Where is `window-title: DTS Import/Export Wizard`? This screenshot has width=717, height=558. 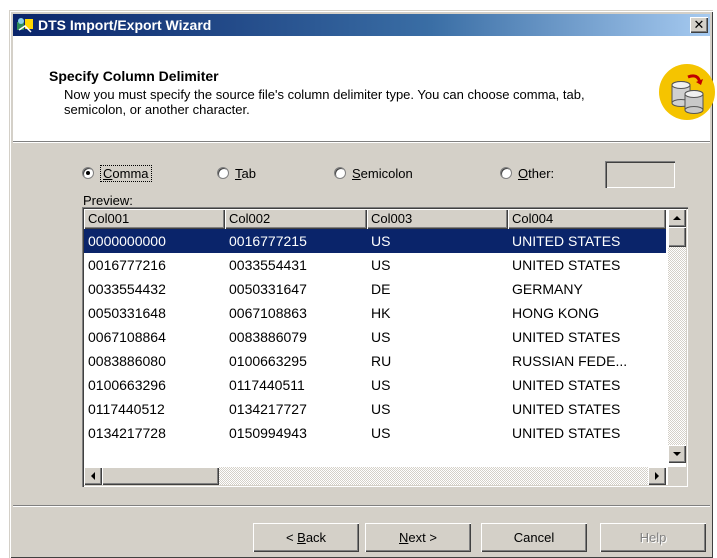
window-title: DTS Import/Export Wizard is located at coordinates (125, 25).